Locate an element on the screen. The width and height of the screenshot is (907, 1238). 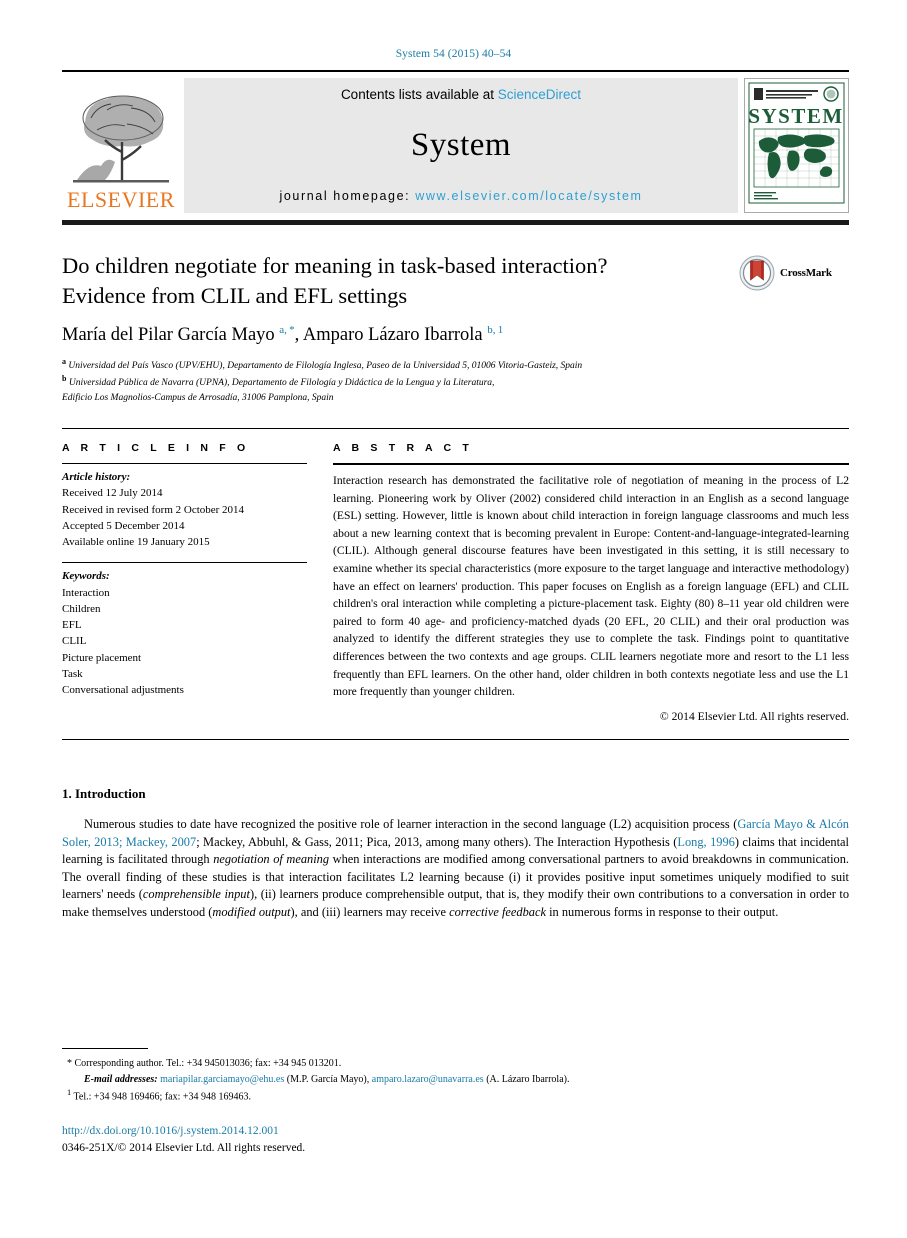
history-item: Accepted 5 December 2014 is located at coordinates (123, 525).